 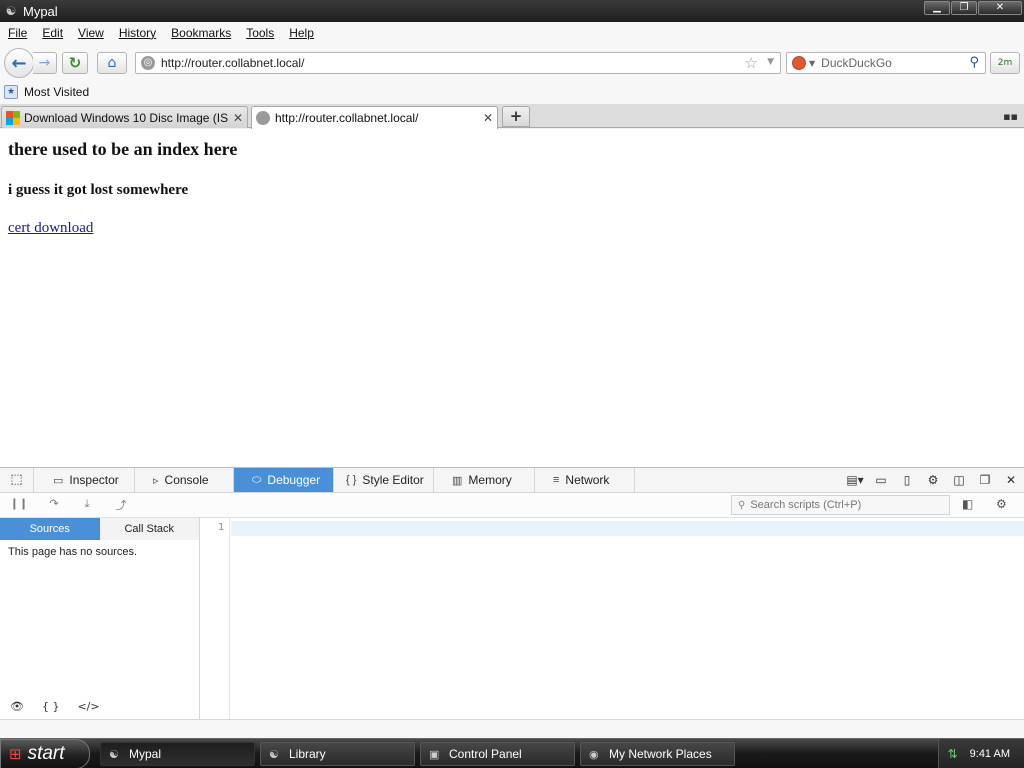 I want to click on debugger-settings-gear-icon: ⚙, so click(x=1001, y=504).